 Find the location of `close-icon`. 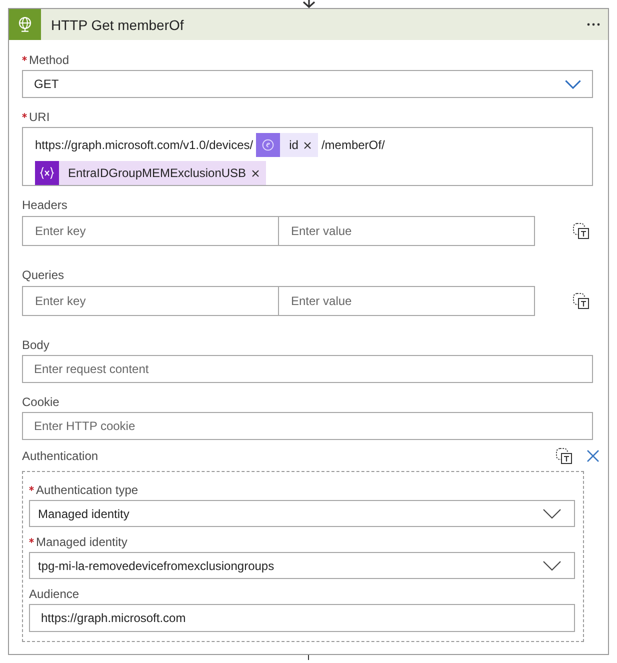

close-icon is located at coordinates (593, 456).